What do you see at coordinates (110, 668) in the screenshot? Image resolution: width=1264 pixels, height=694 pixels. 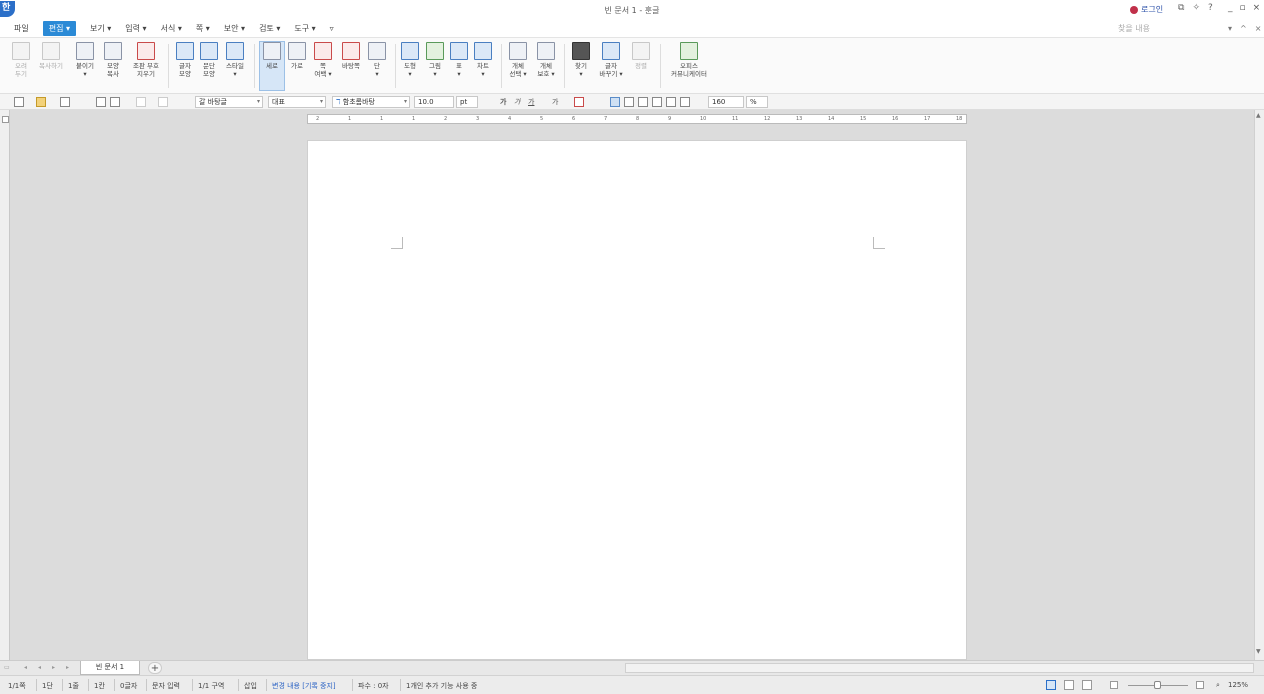 I see `doc-tab: 빈 문서 1` at bounding box center [110, 668].